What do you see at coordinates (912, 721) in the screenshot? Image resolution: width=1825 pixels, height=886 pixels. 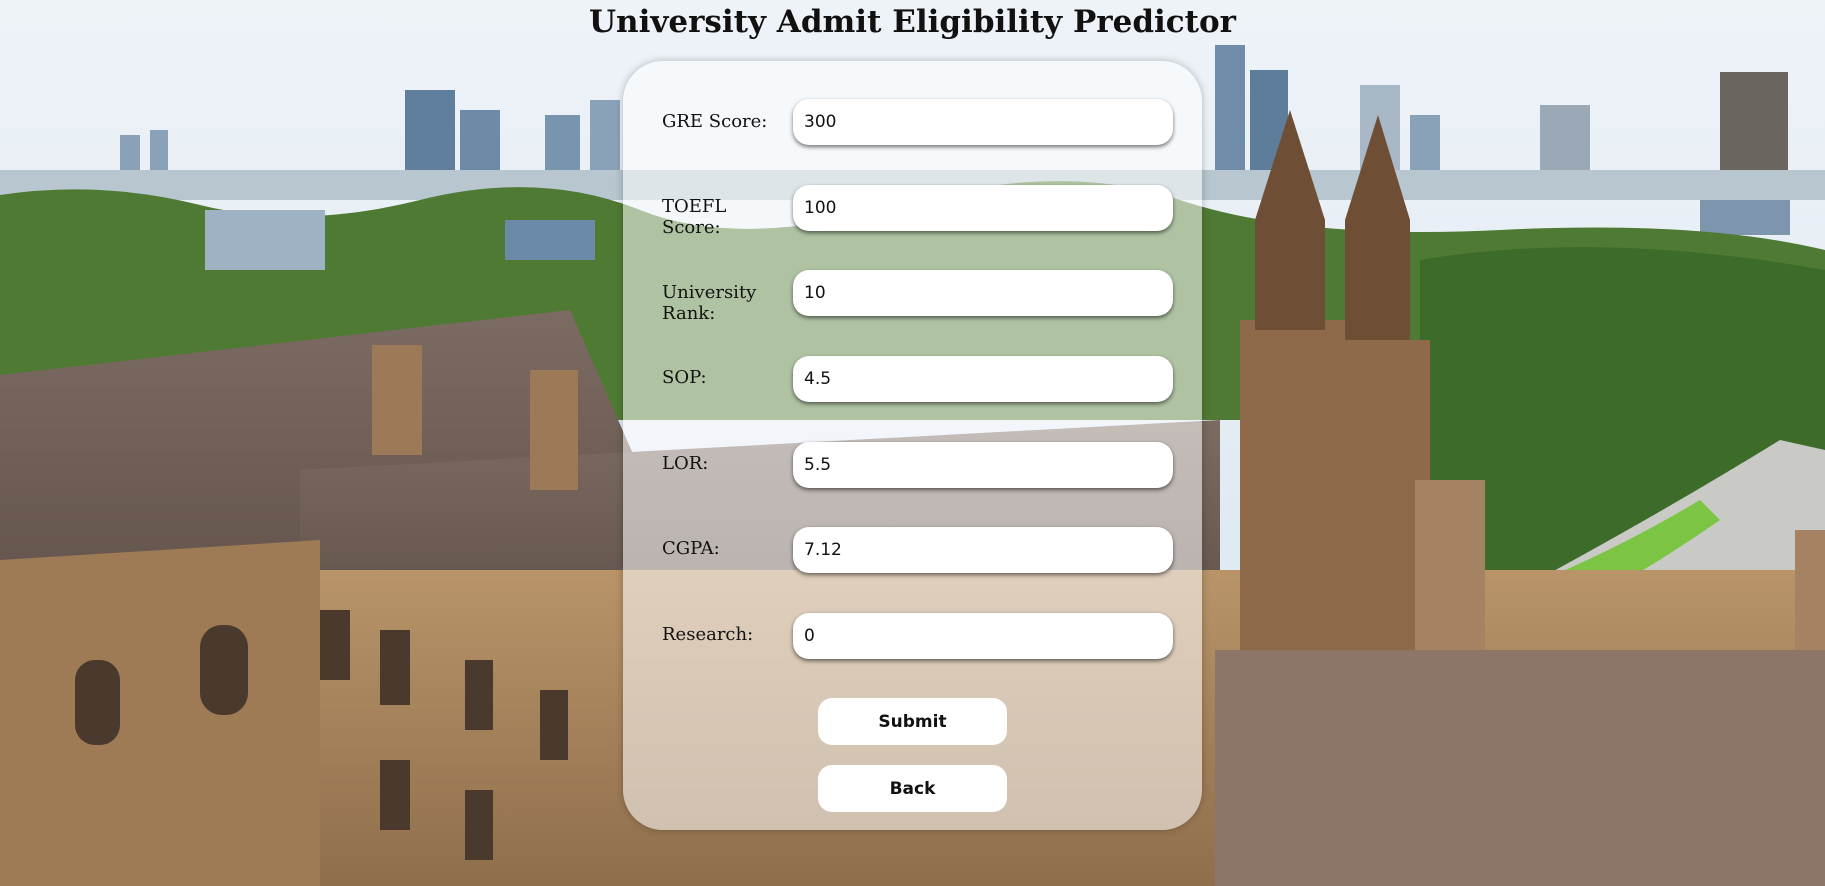 I see `submit-button: Submit` at bounding box center [912, 721].